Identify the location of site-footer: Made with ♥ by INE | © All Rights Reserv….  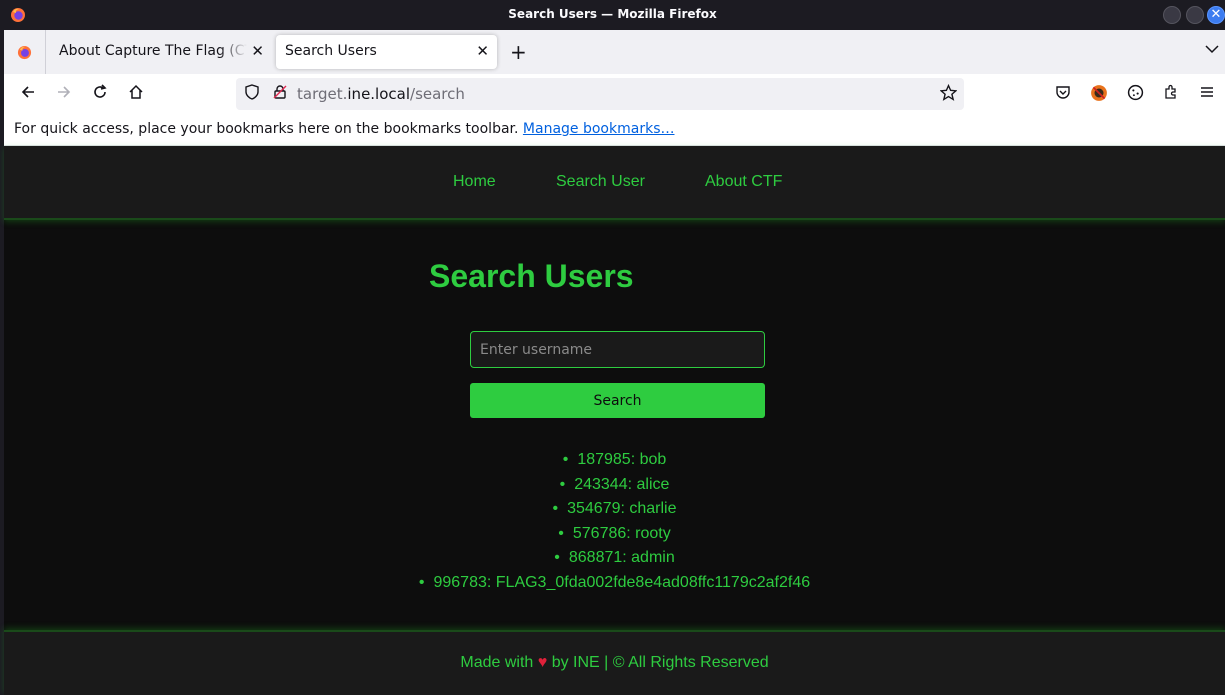
(614, 662).